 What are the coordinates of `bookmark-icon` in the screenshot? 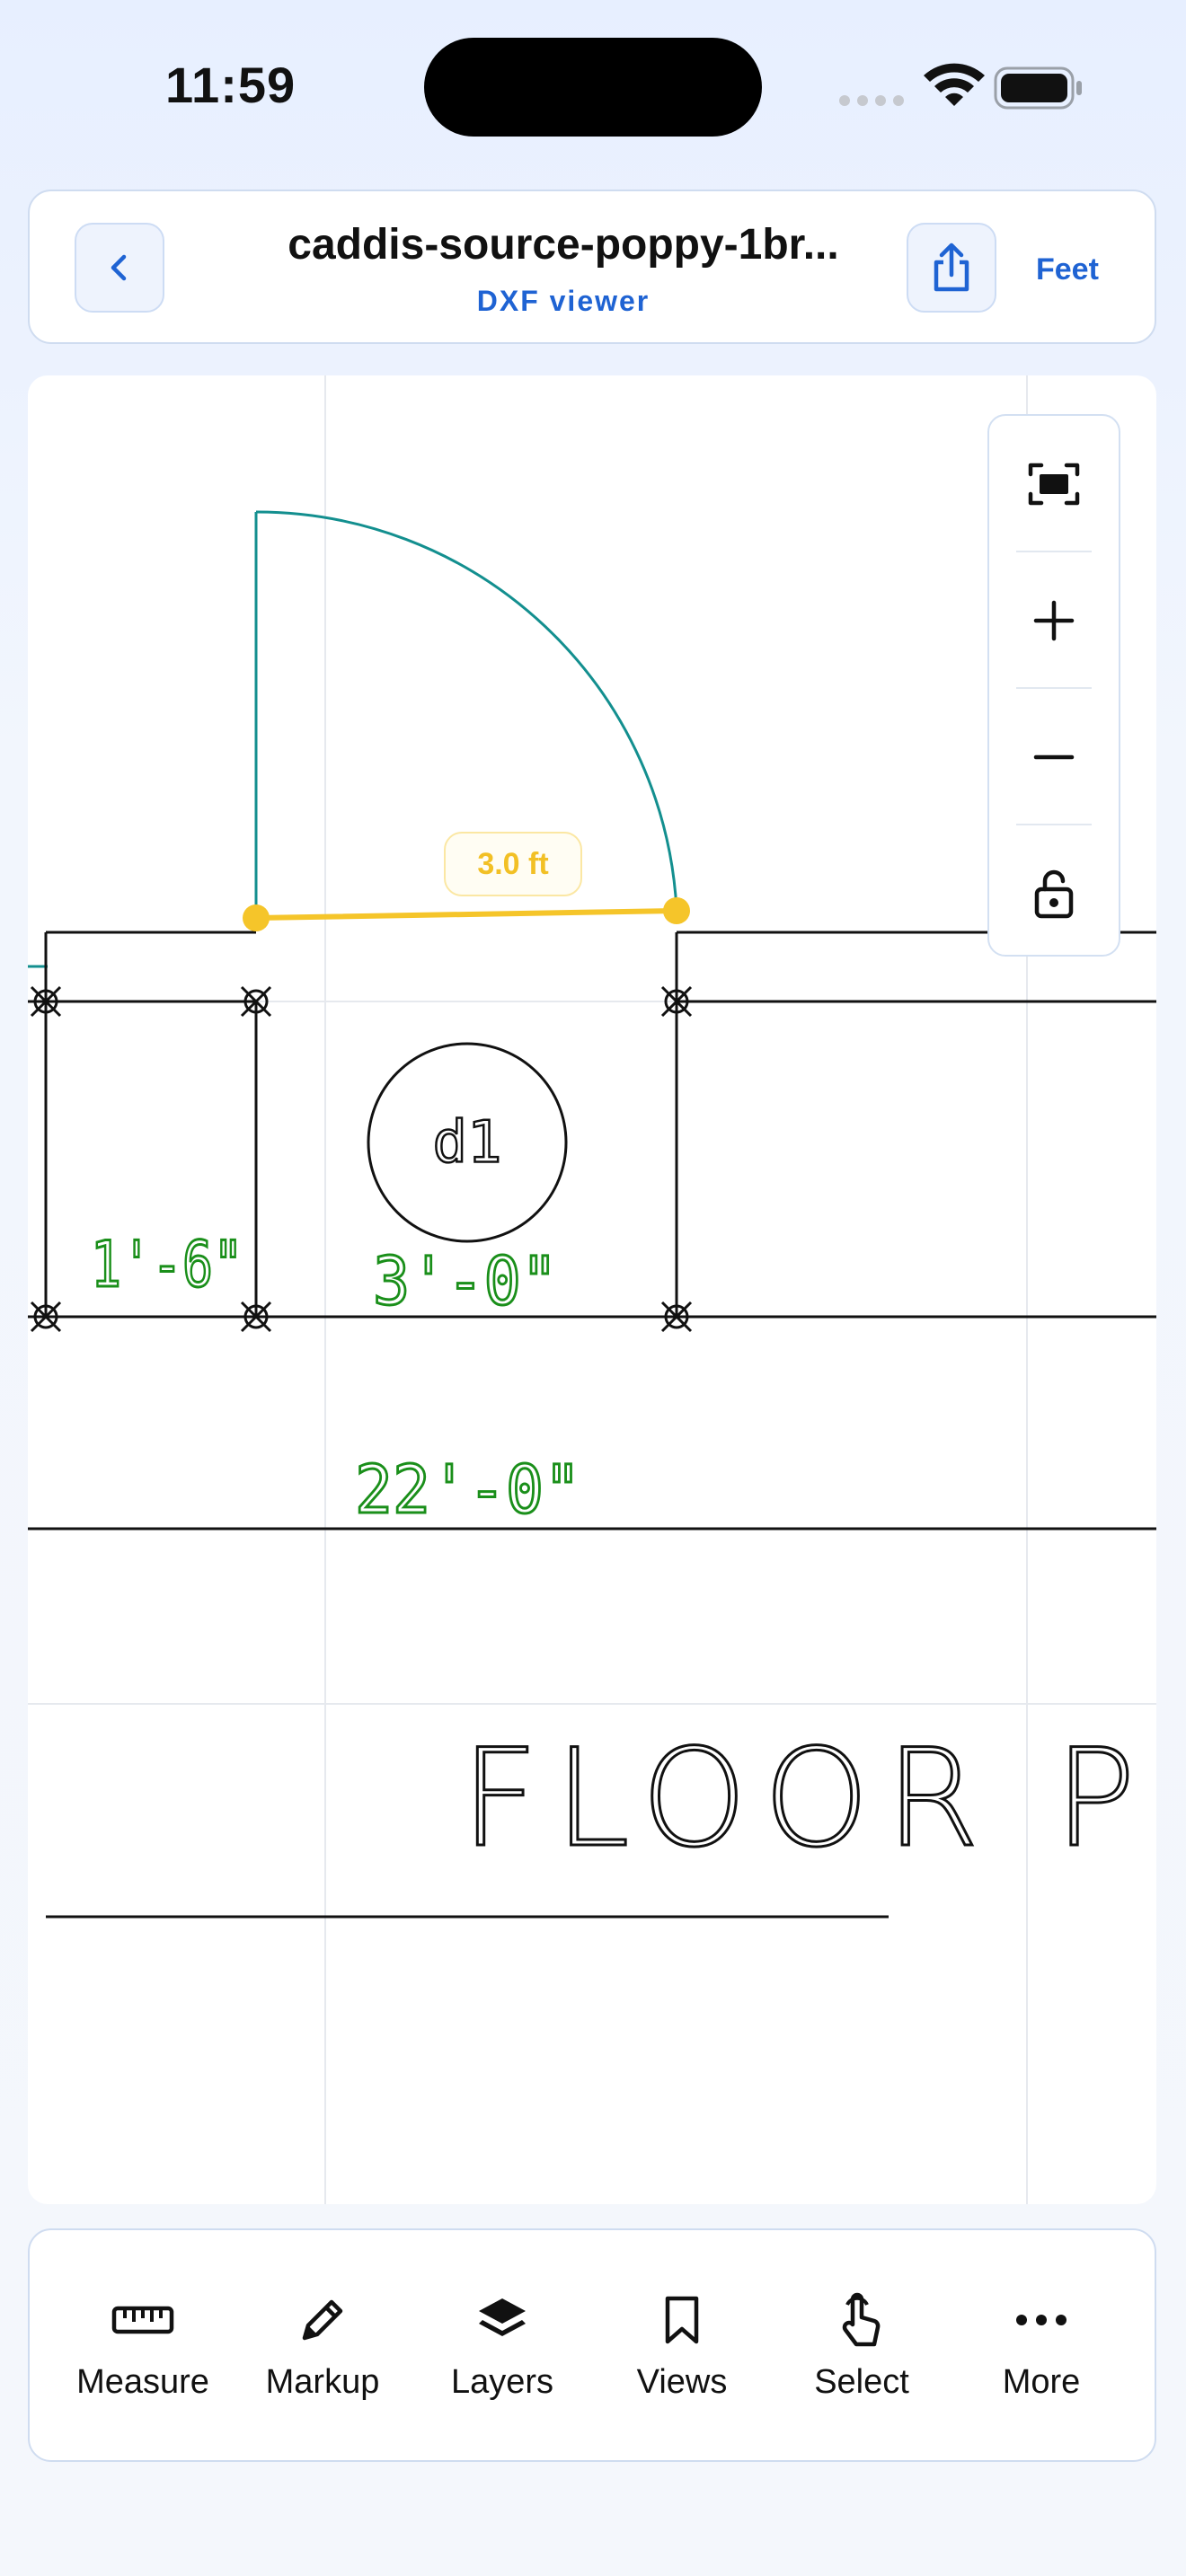 It's located at (682, 2320).